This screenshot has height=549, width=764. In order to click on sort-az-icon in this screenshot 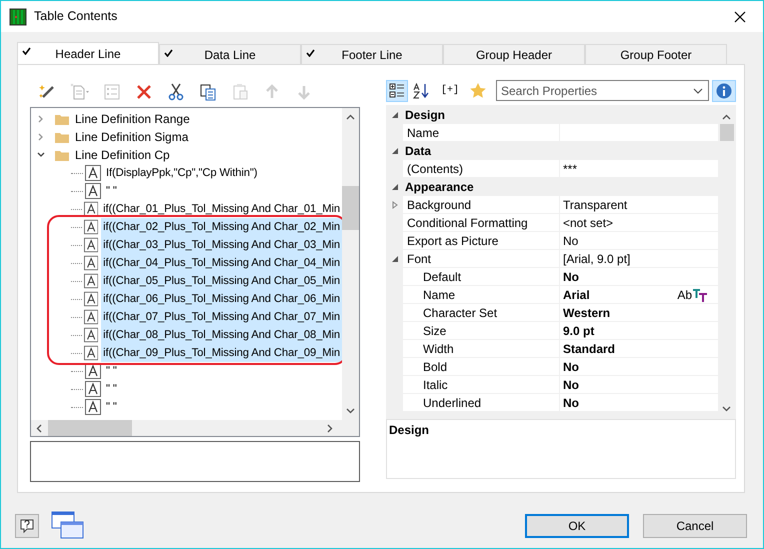, I will do `click(422, 91)`.